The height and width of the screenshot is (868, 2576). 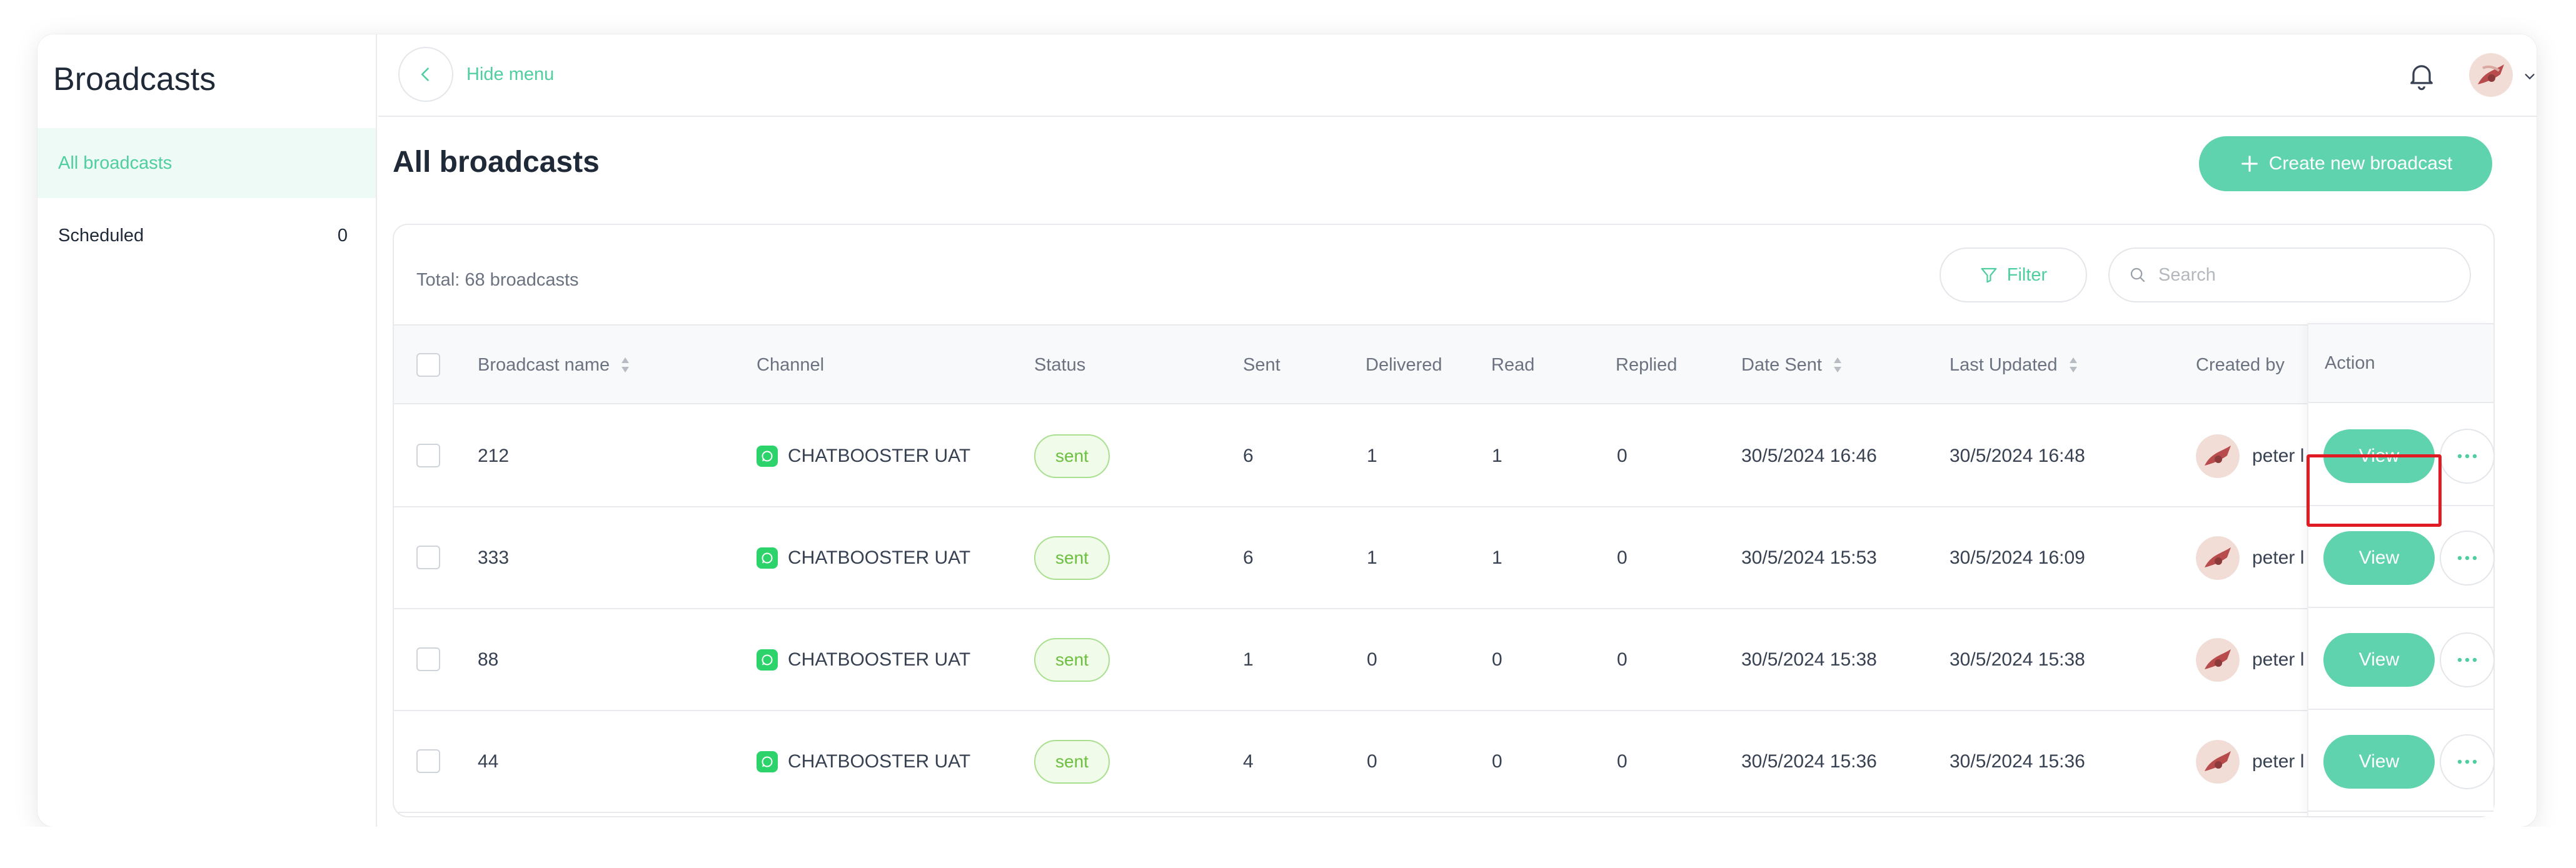 I want to click on column-header-read: Read, so click(x=1512, y=365).